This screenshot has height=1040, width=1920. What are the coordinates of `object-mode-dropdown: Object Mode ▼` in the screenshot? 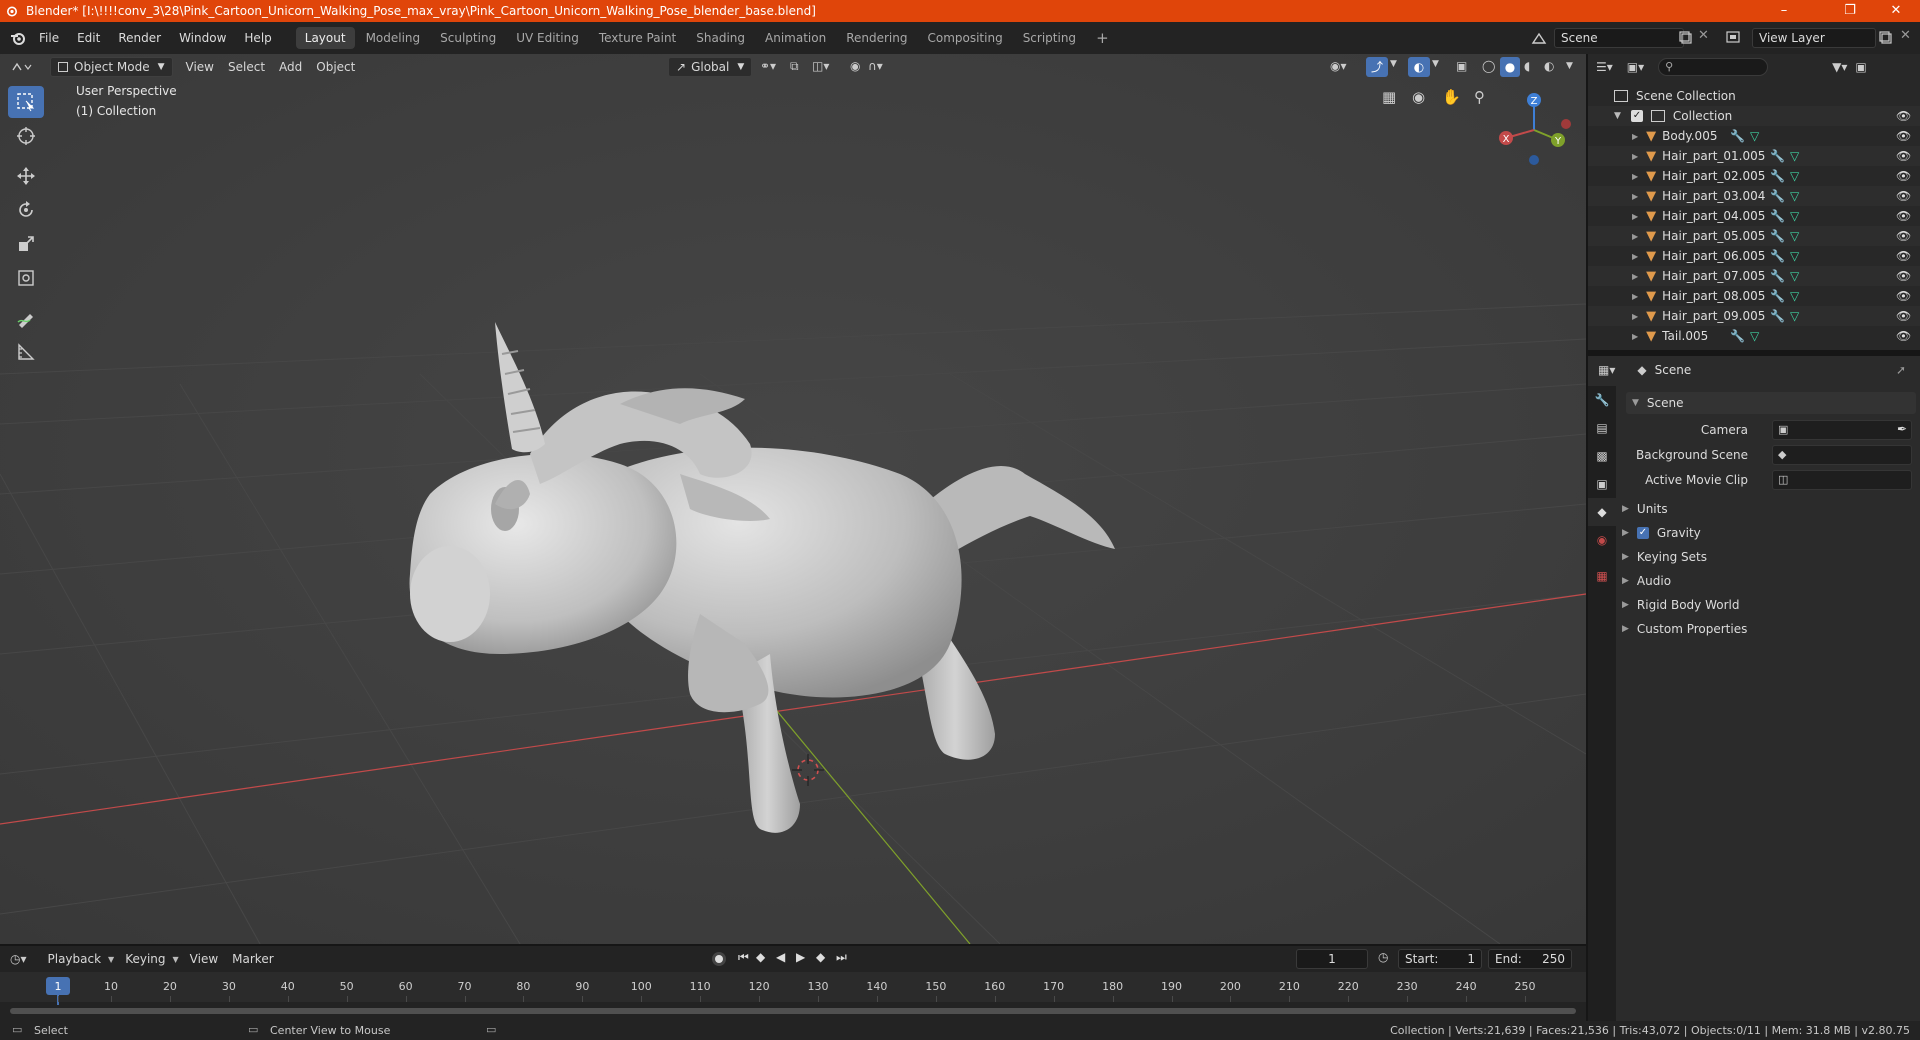 It's located at (111, 67).